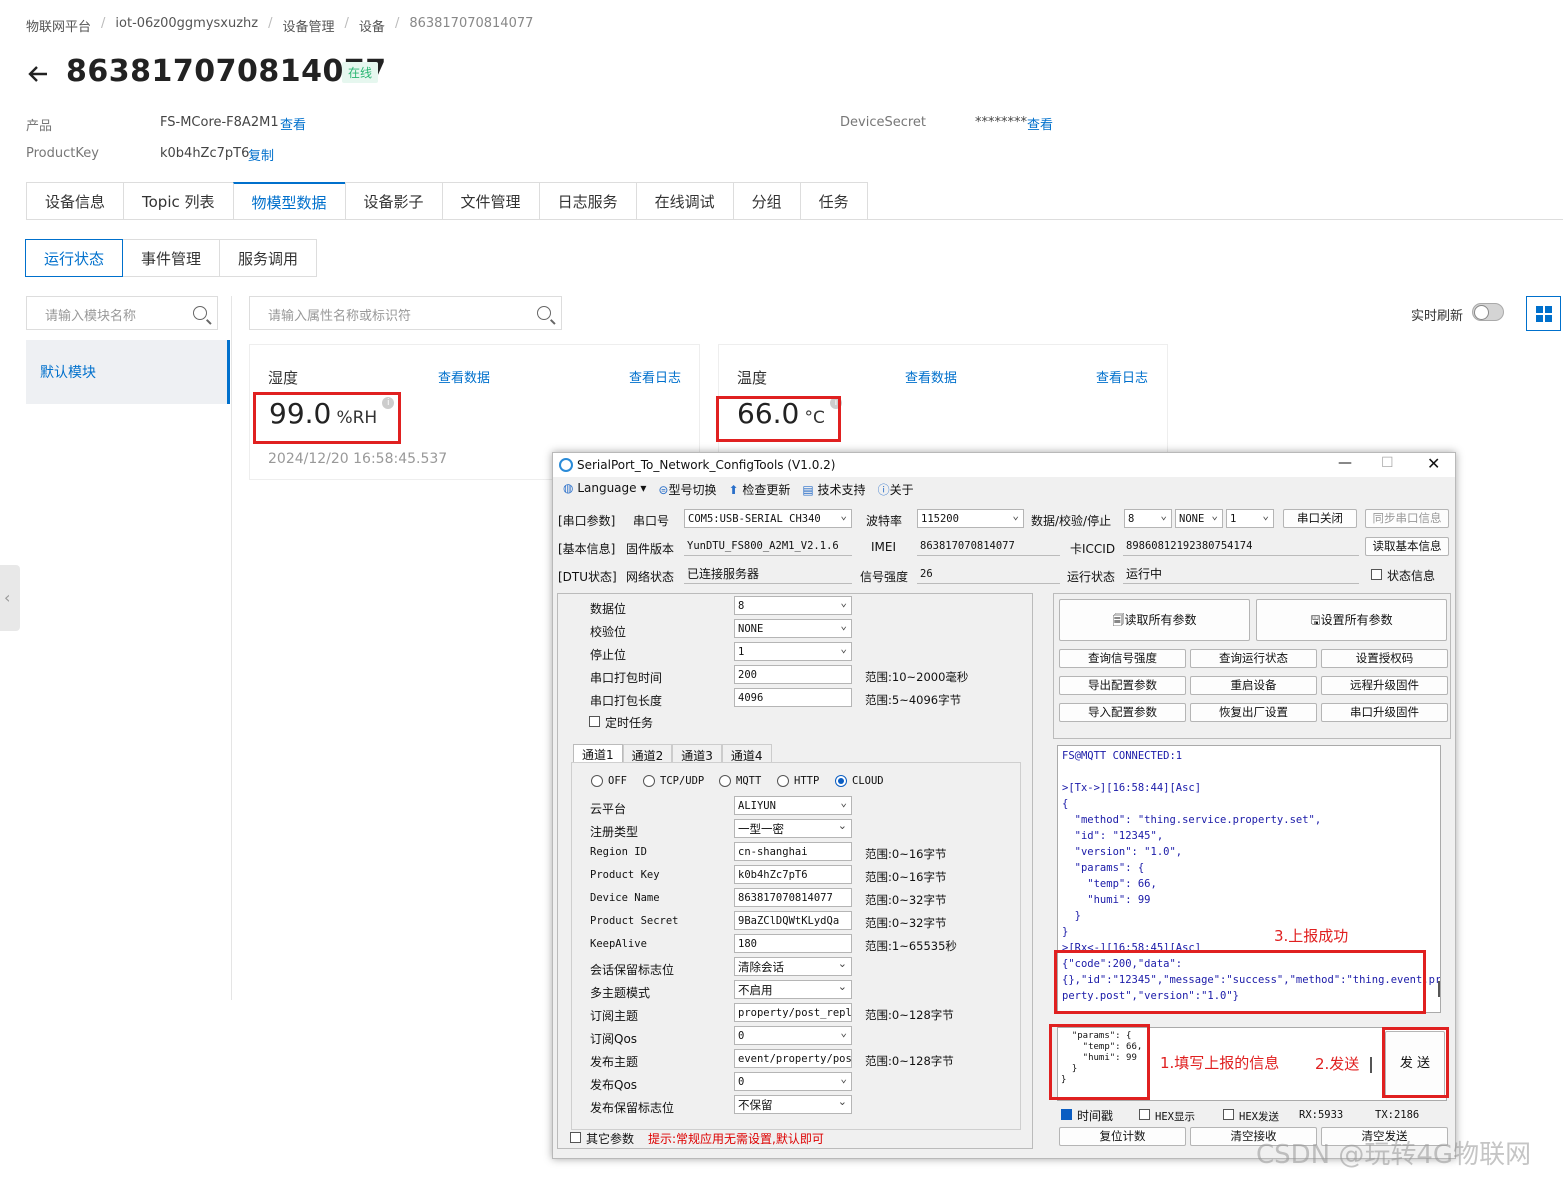  I want to click on breadcrumb-item: 物联网平台, so click(58, 25).